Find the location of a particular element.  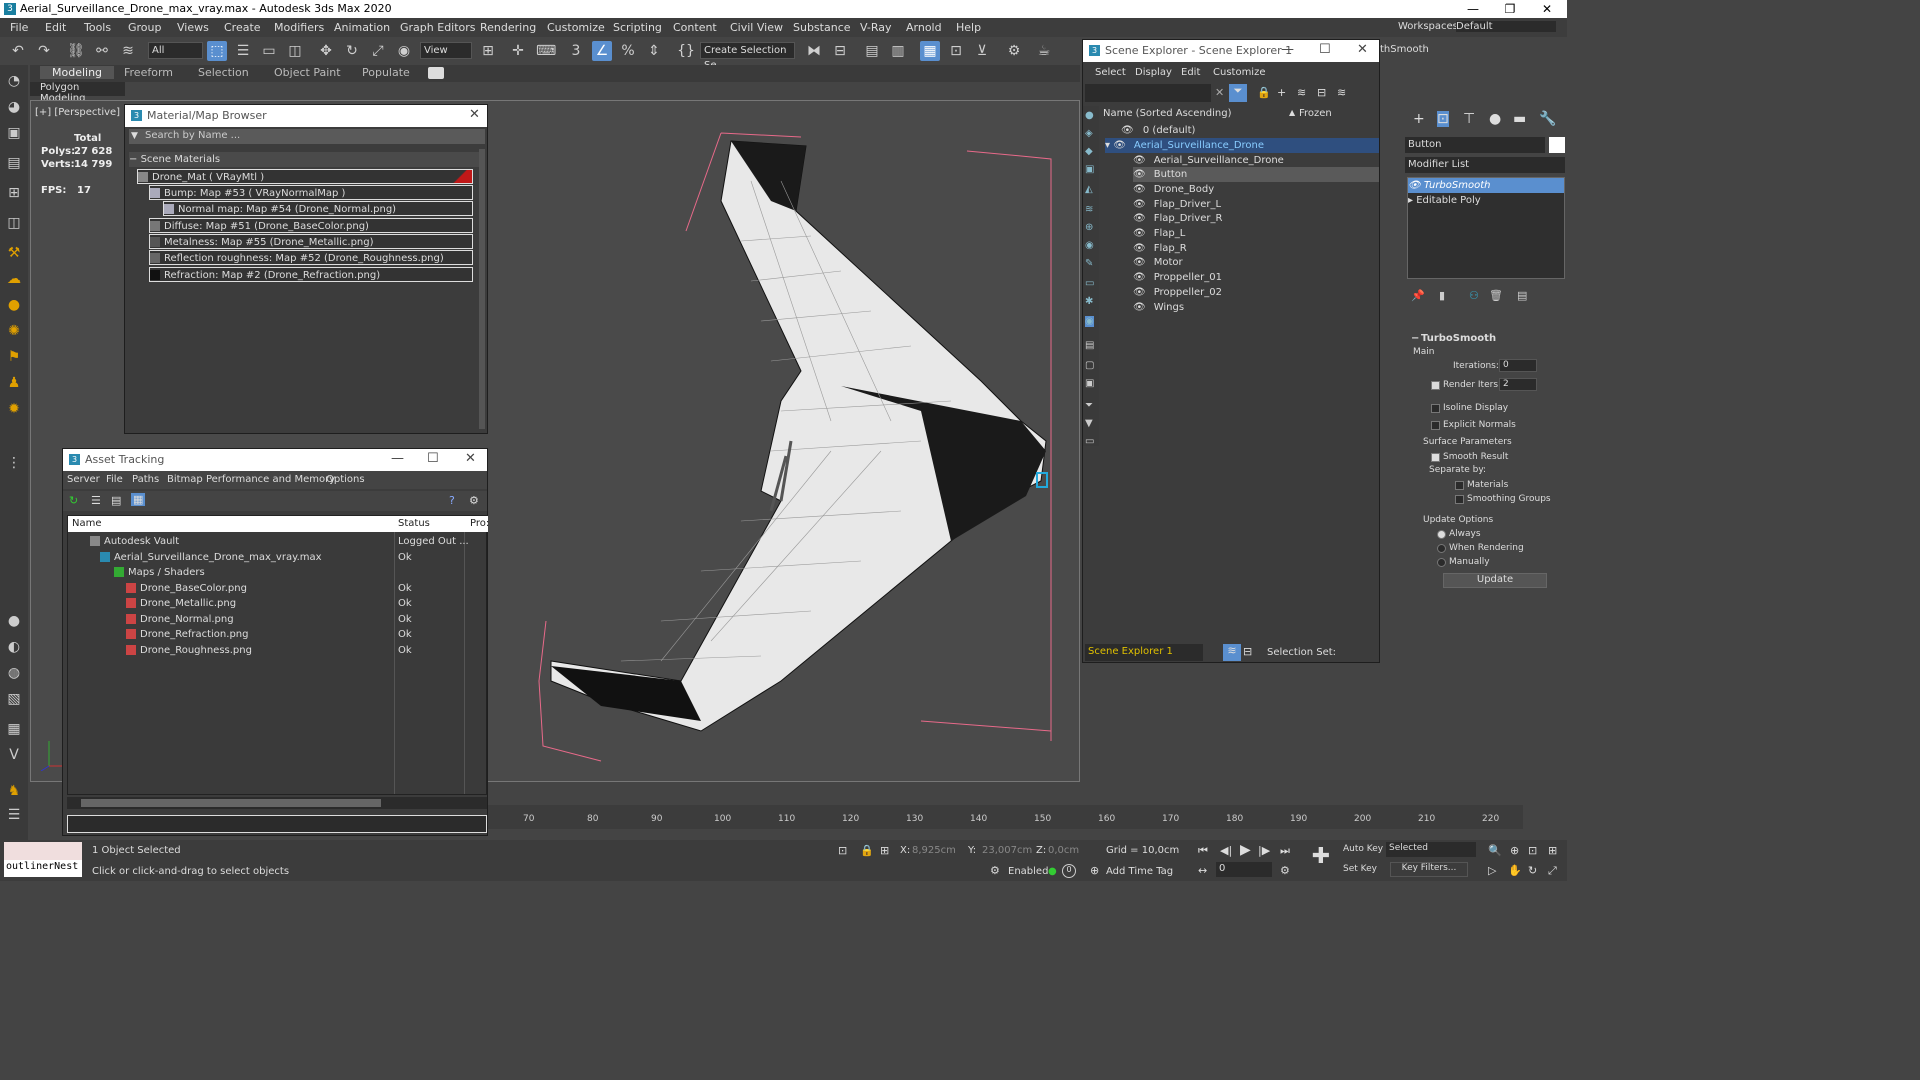

isolate-selection-icon: ⊡ is located at coordinates (842, 850).